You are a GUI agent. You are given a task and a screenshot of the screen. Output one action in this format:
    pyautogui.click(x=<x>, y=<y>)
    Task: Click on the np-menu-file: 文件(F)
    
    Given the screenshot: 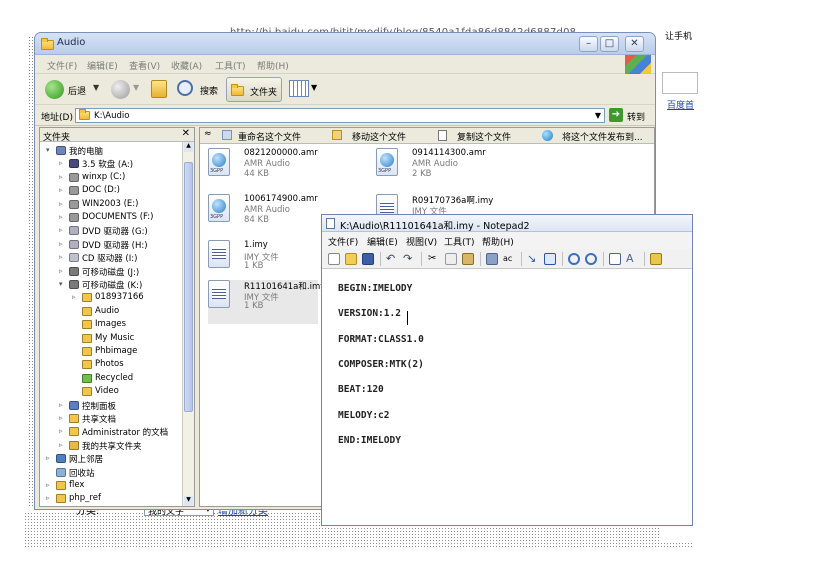 What is the action you would take?
    pyautogui.click(x=343, y=241)
    